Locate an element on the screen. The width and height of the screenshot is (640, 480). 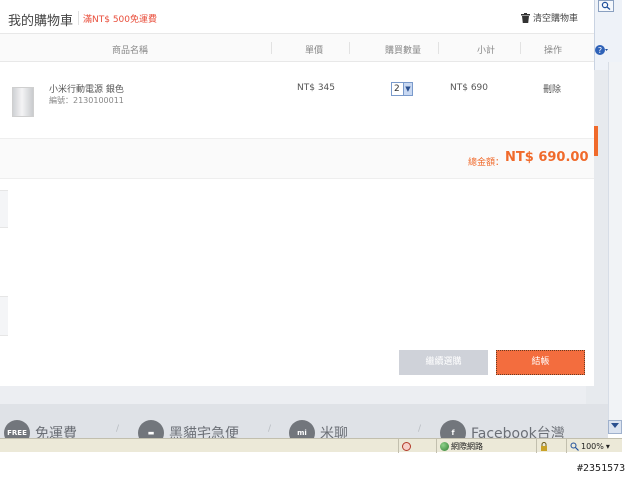
quantity-select: 2 ▼ is located at coordinates (402, 89).